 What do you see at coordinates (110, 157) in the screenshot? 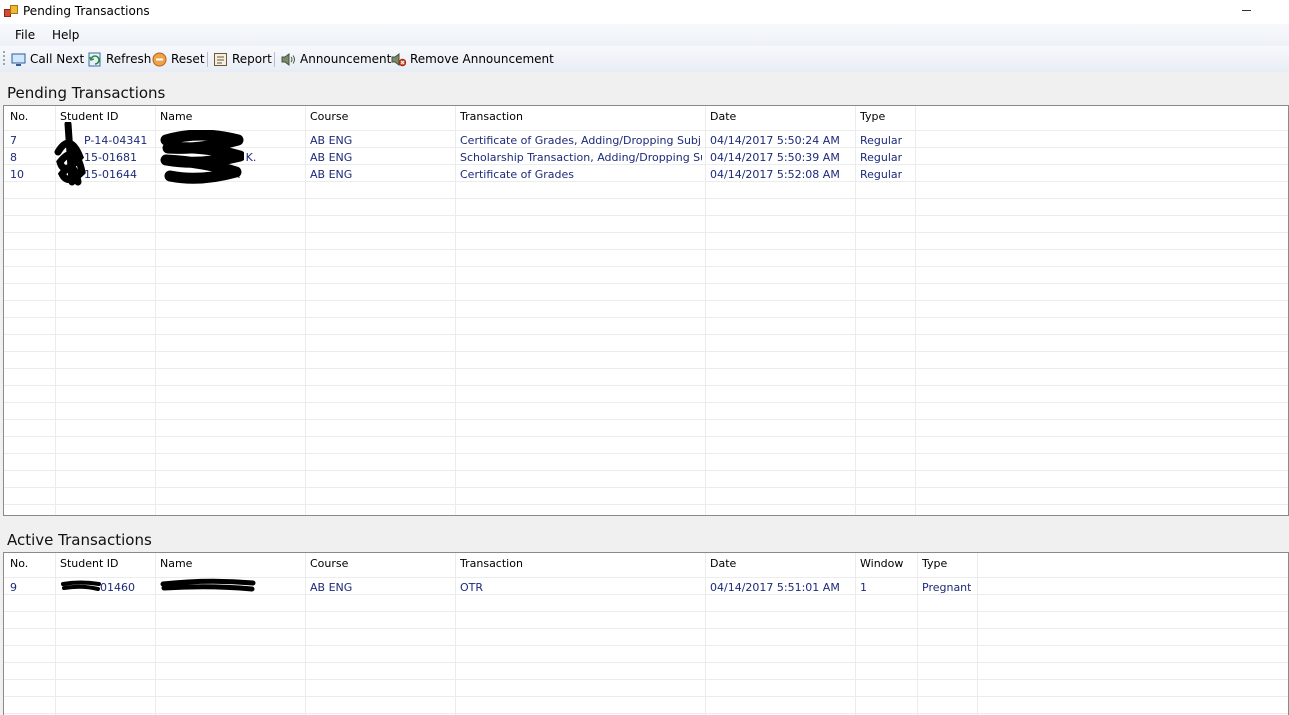
I see `table-cell-student-id: 15-01681` at bounding box center [110, 157].